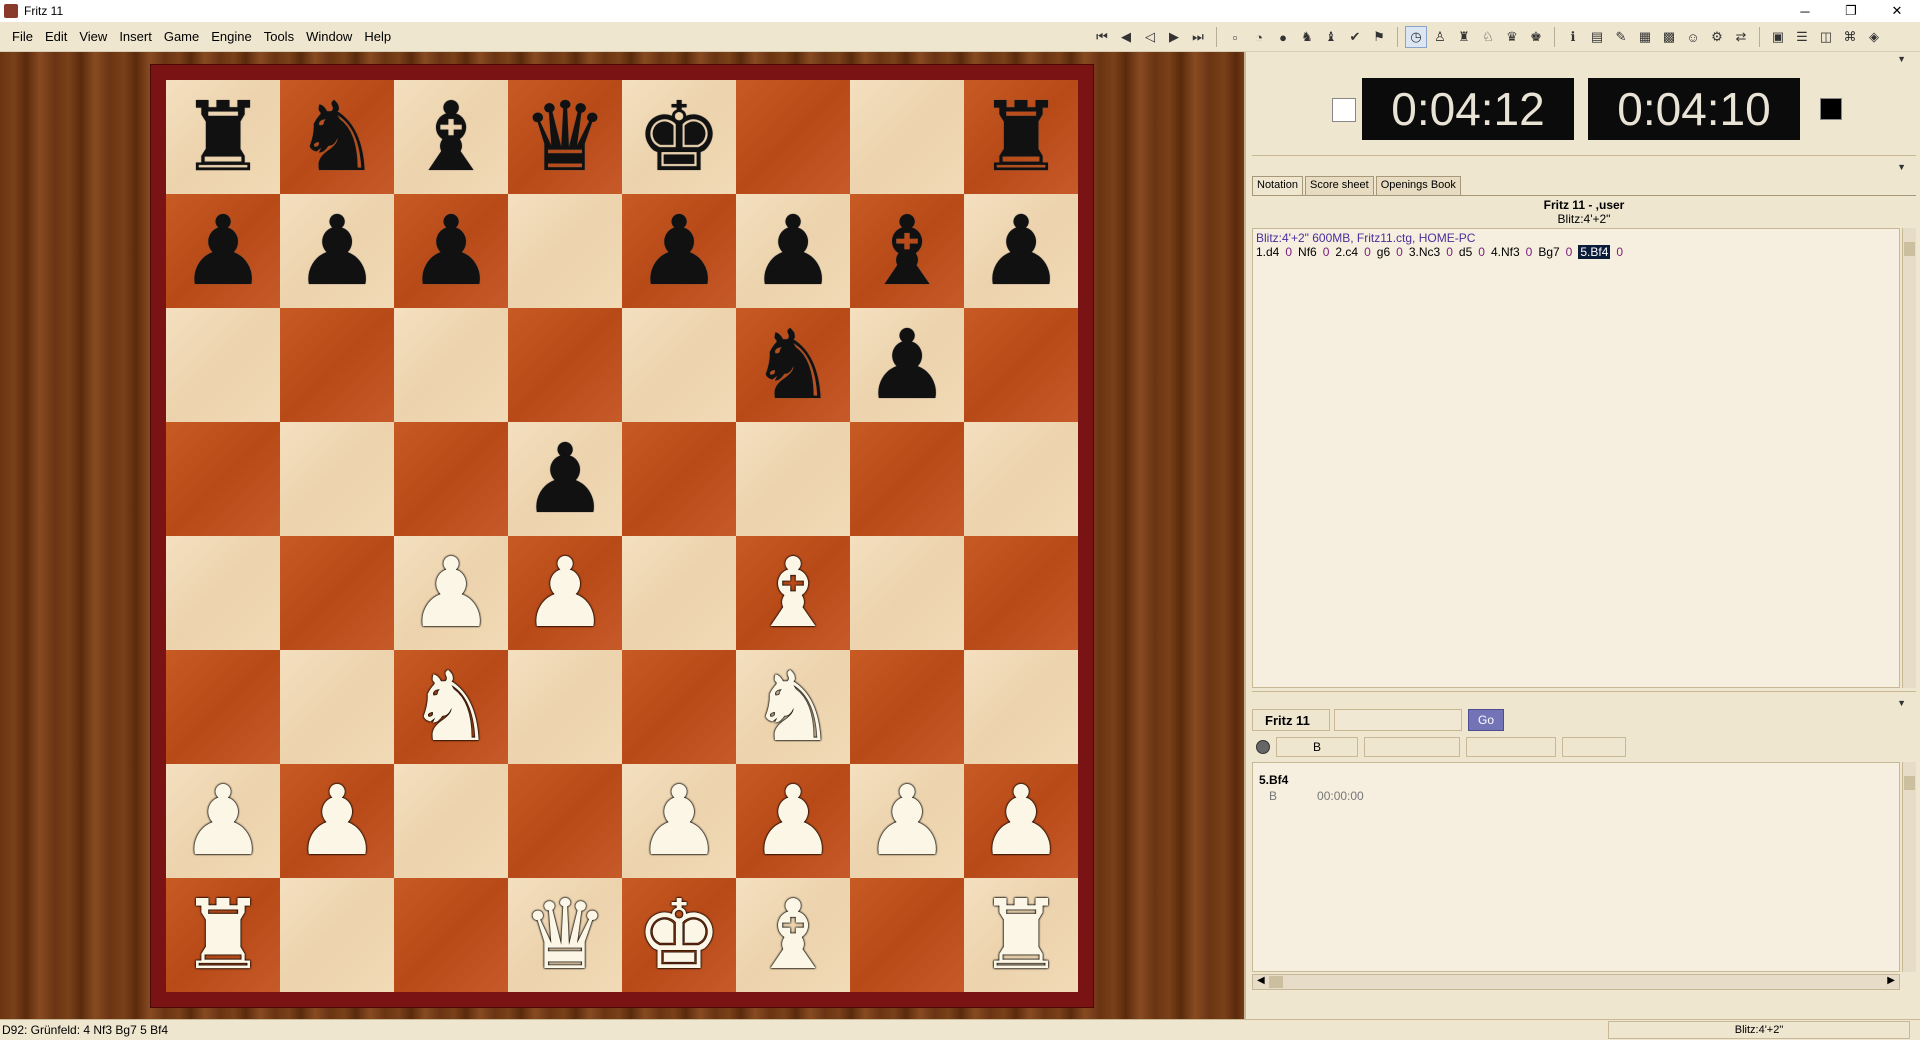 This screenshot has height=1040, width=1920. What do you see at coordinates (1464, 37) in the screenshot?
I see `training-icon: ♜` at bounding box center [1464, 37].